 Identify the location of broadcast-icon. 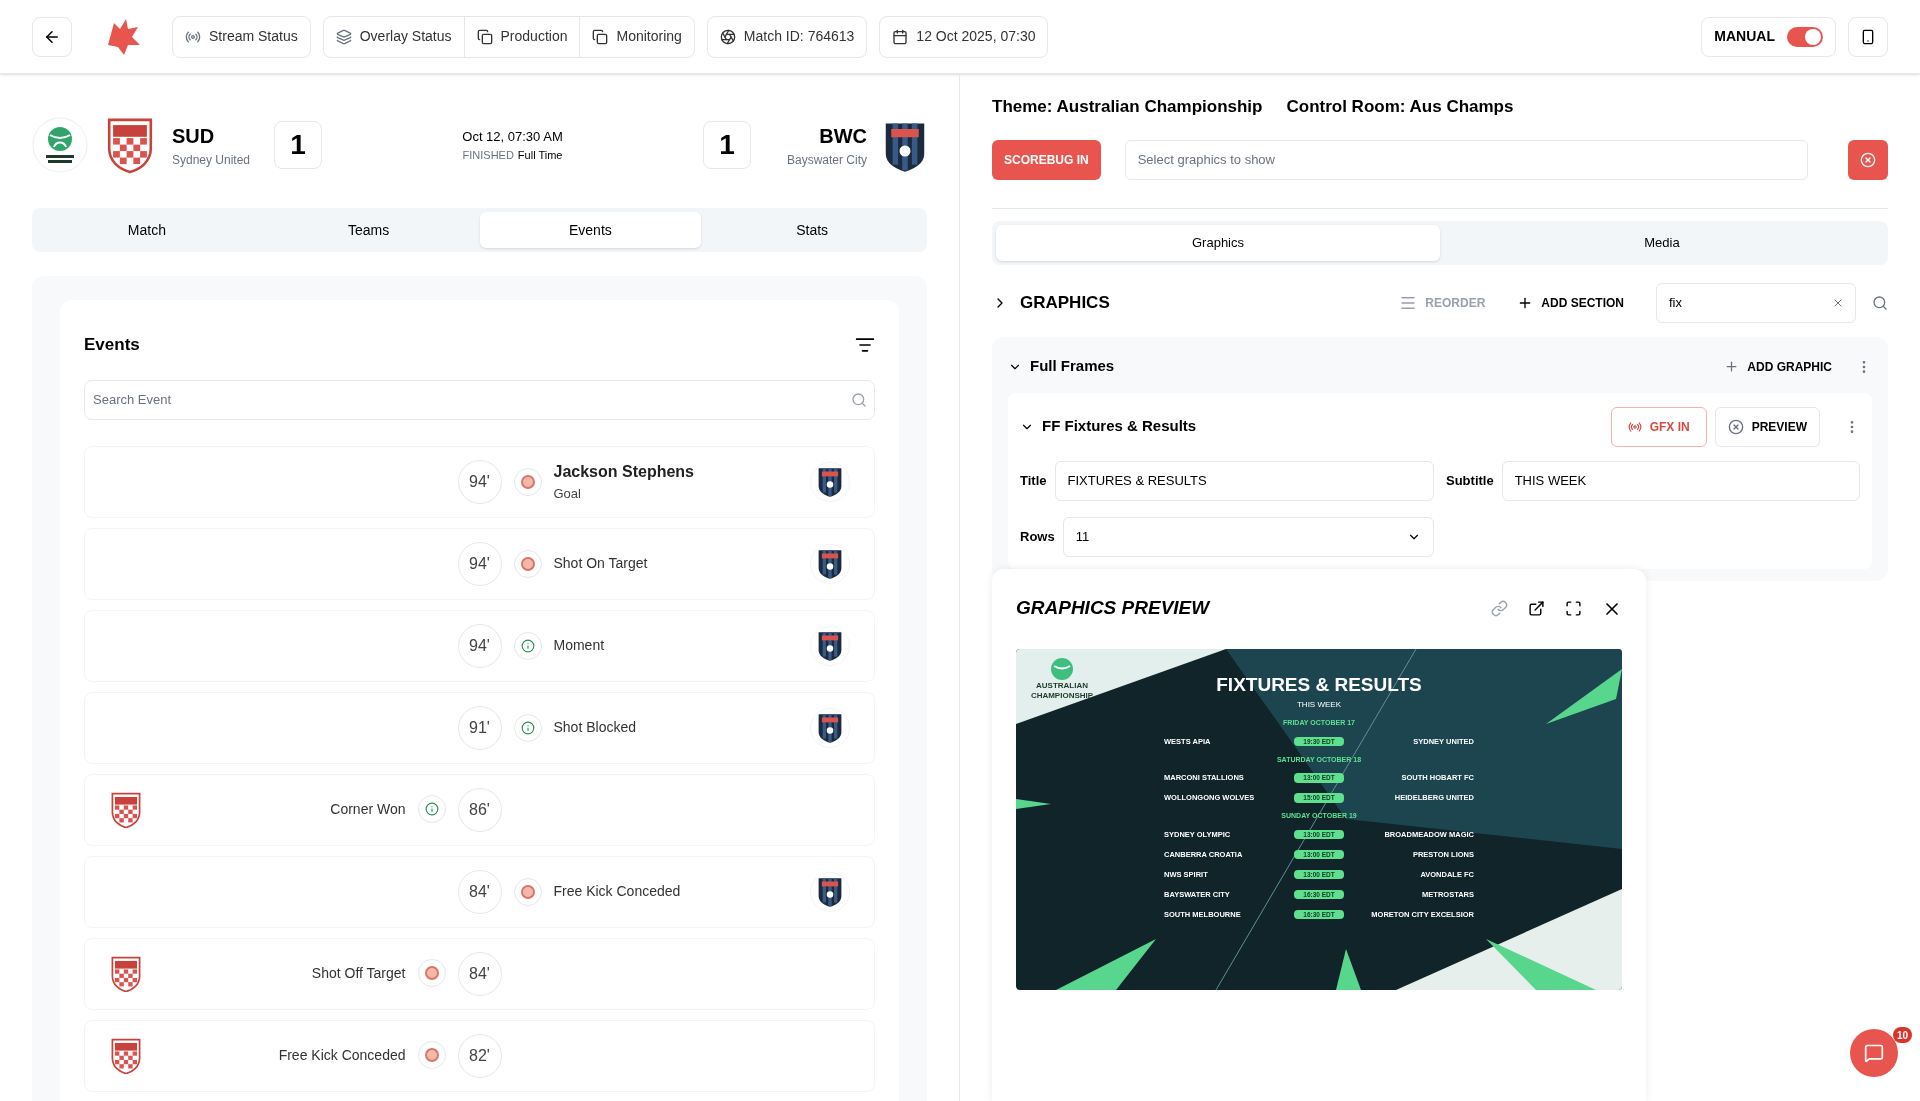
(1634, 426).